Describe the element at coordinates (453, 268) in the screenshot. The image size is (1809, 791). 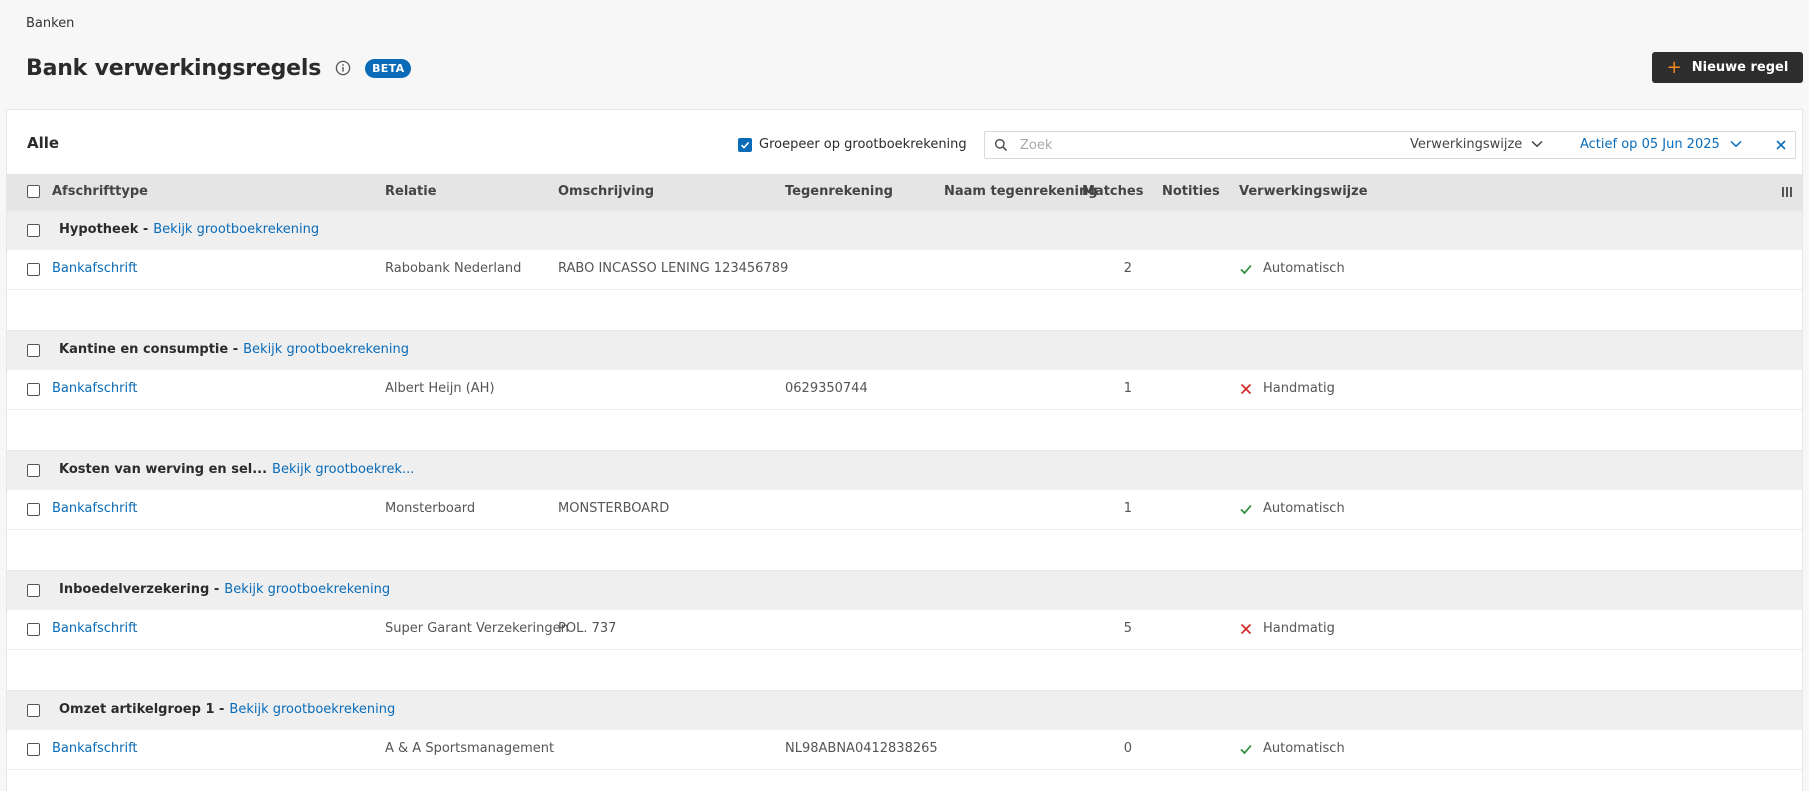
I see `relation-cell: Rabobank Nederland` at that location.